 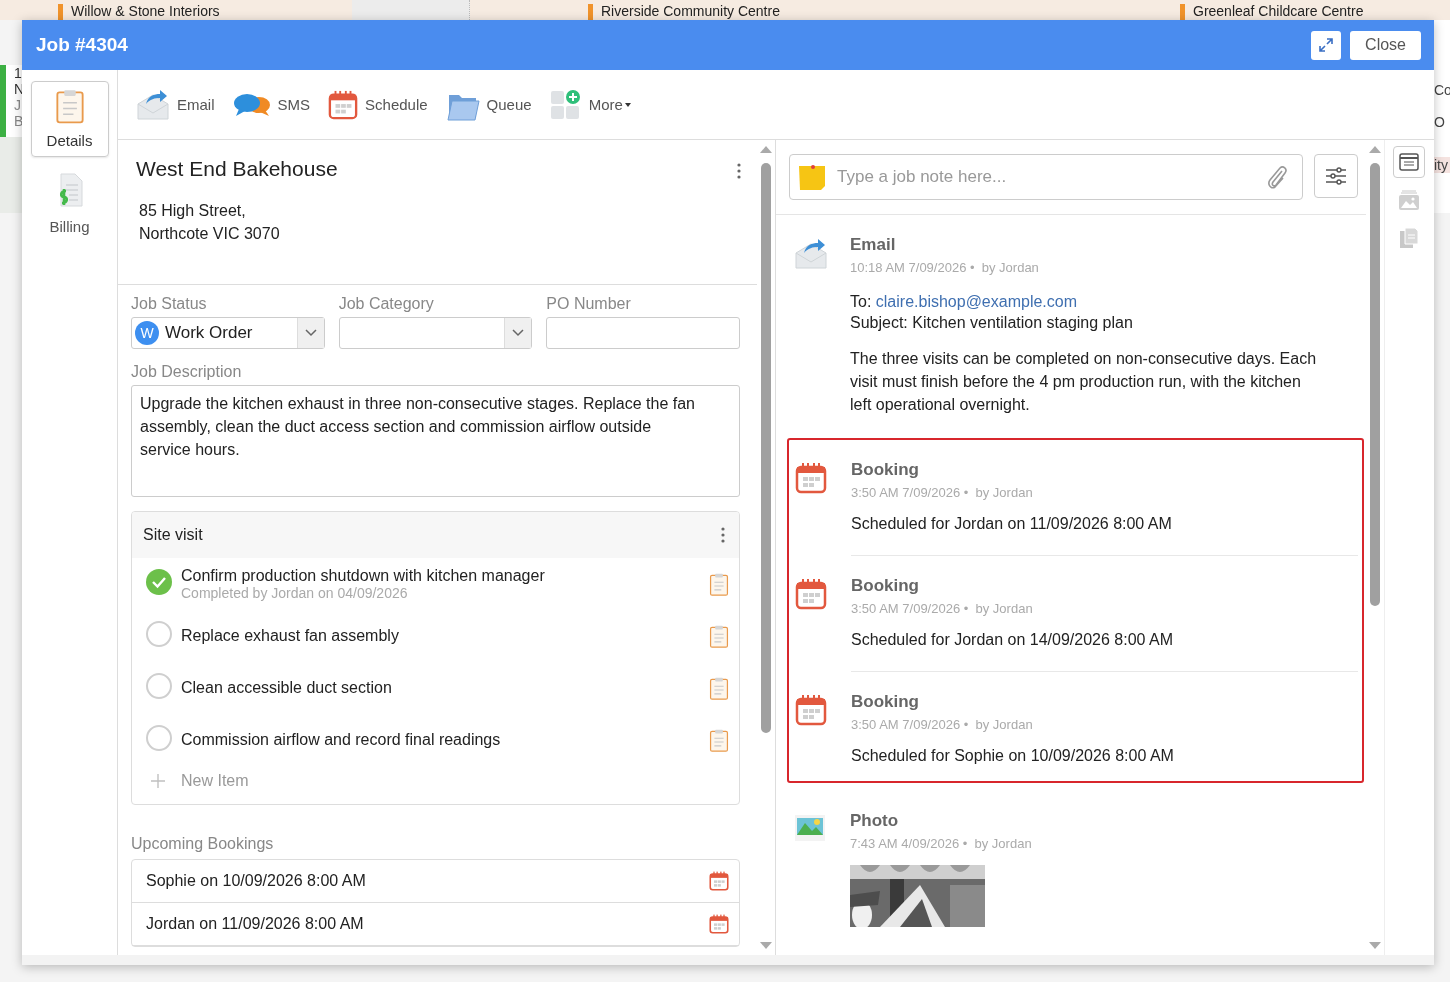 What do you see at coordinates (1442, 165) in the screenshot?
I see `calendar-text: ity` at bounding box center [1442, 165].